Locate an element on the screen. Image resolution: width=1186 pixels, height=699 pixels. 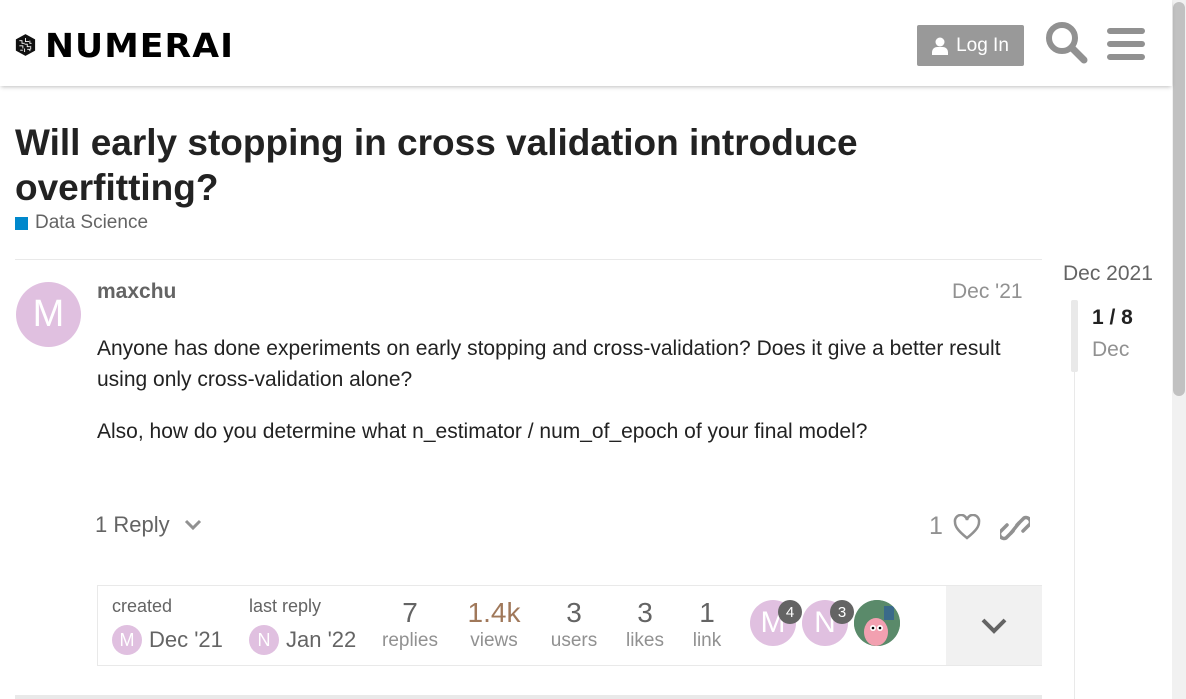
timeline-scroller-handle is located at coordinates (1074, 336).